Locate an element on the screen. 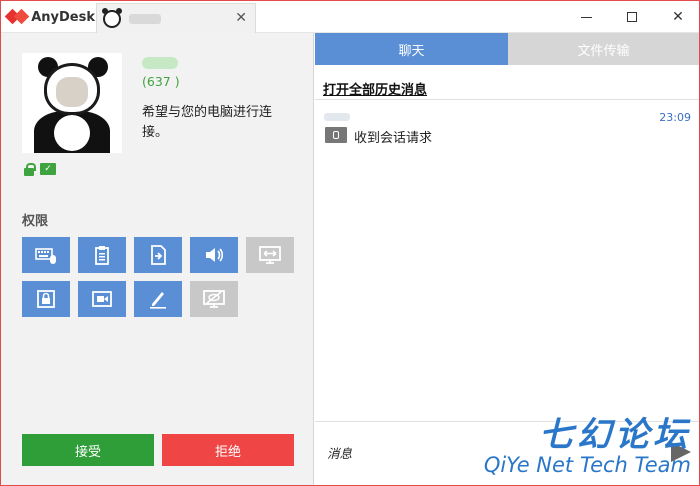  minimize-button is located at coordinates (586, 17).